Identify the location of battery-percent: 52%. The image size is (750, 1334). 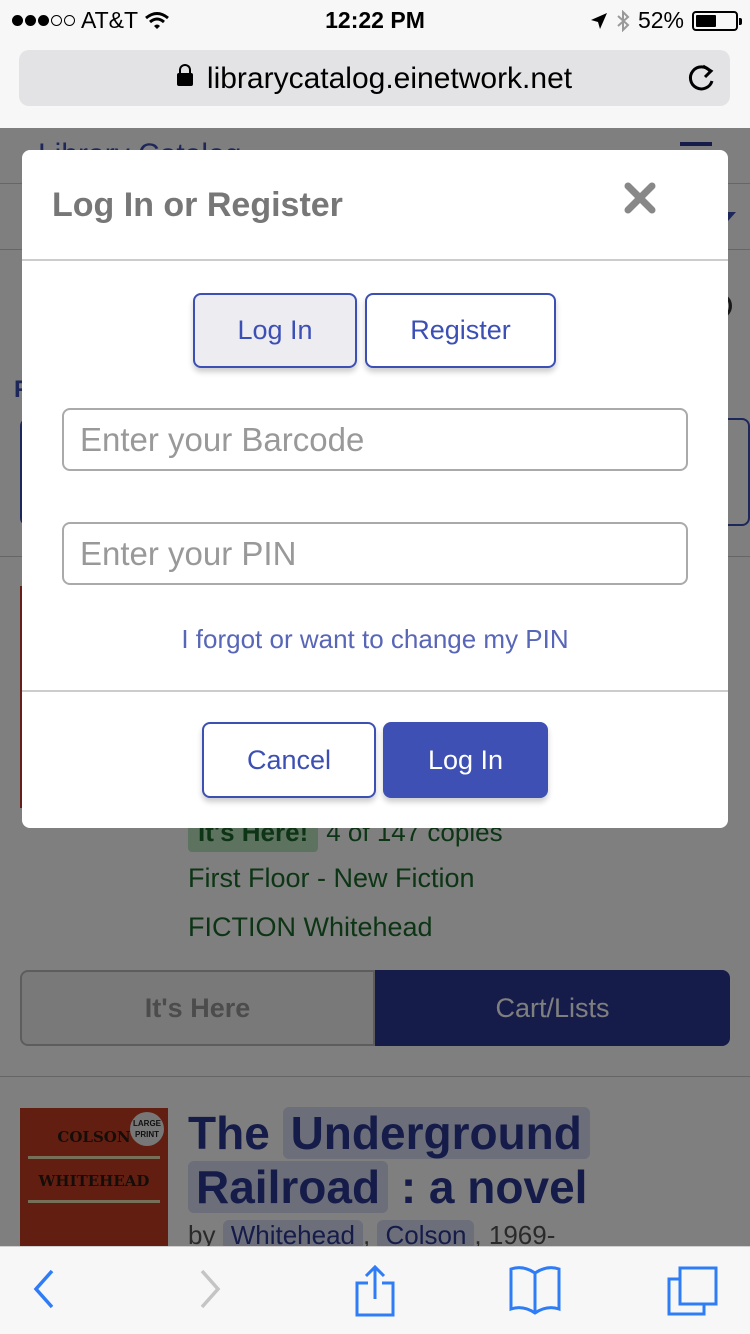
(660, 20).